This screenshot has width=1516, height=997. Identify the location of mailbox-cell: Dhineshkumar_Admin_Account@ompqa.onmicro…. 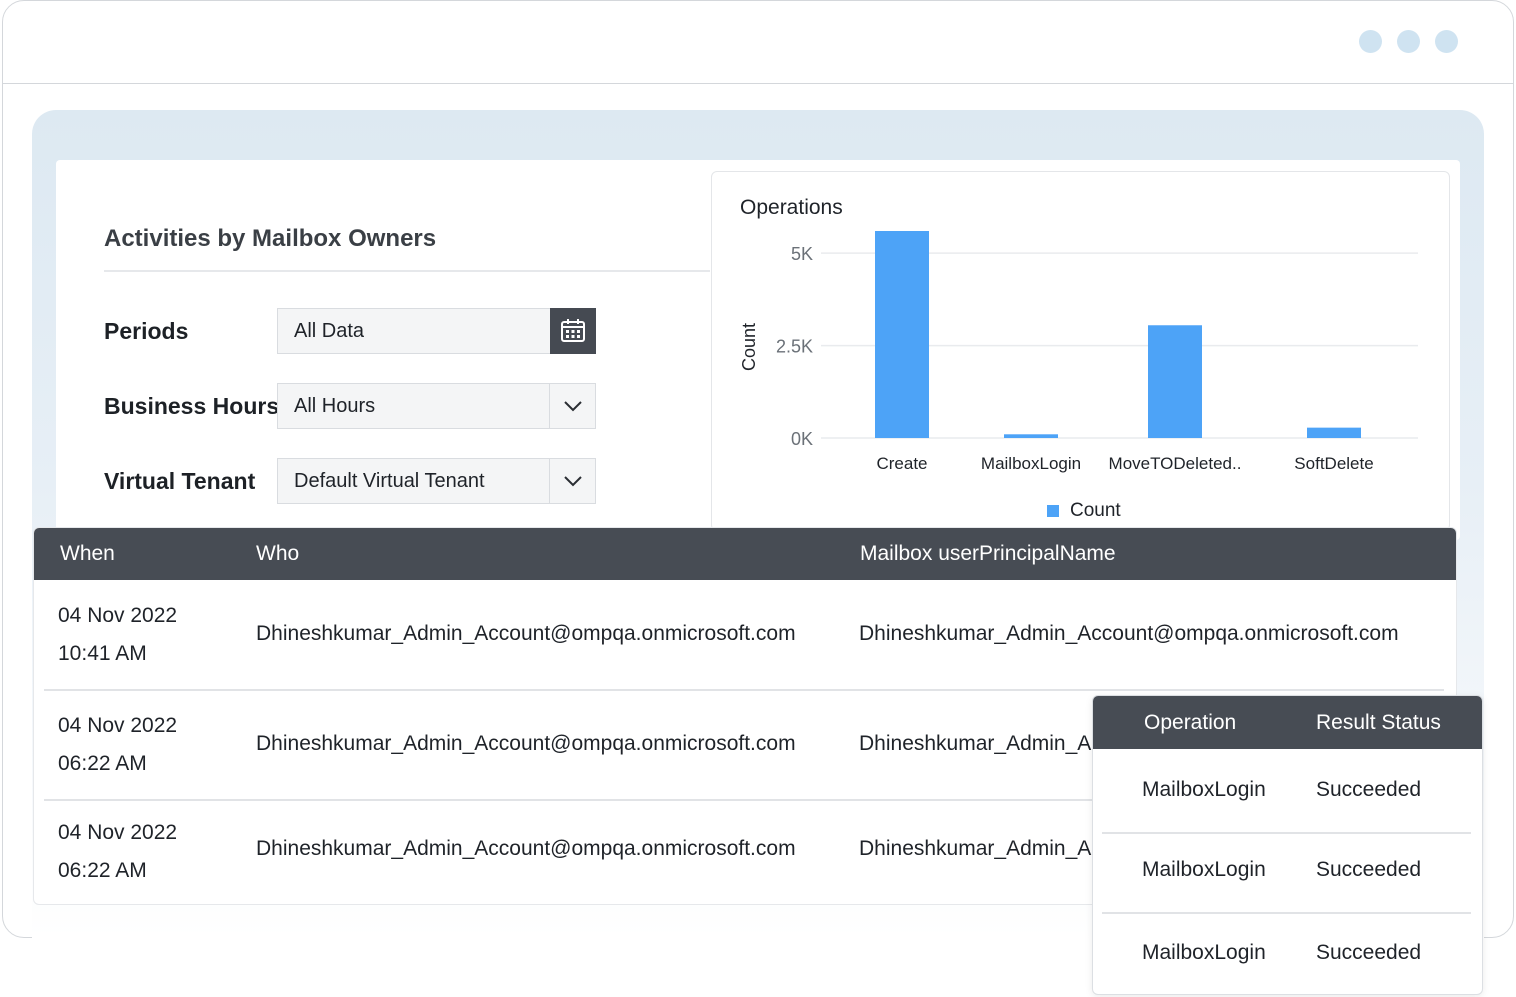
(1129, 633).